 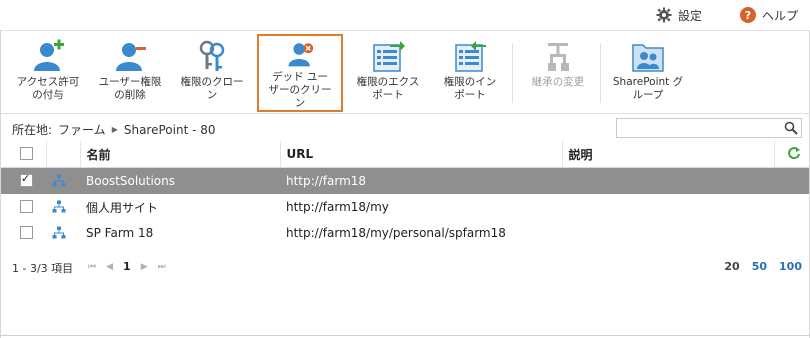 I want to click on sharepoint-groups-button: SharePoint グ ループ, so click(x=648, y=72).